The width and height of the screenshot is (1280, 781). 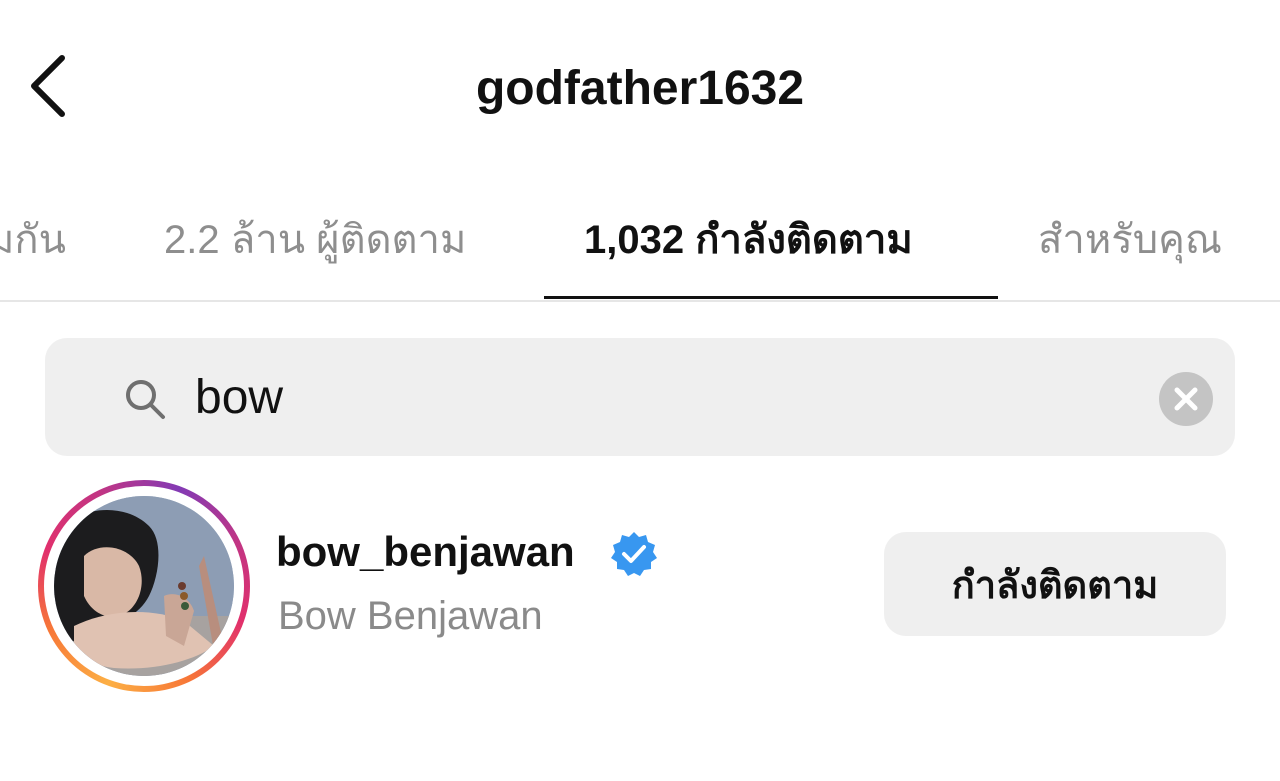 I want to click on tab-mutual: มกัน, so click(x=33, y=240).